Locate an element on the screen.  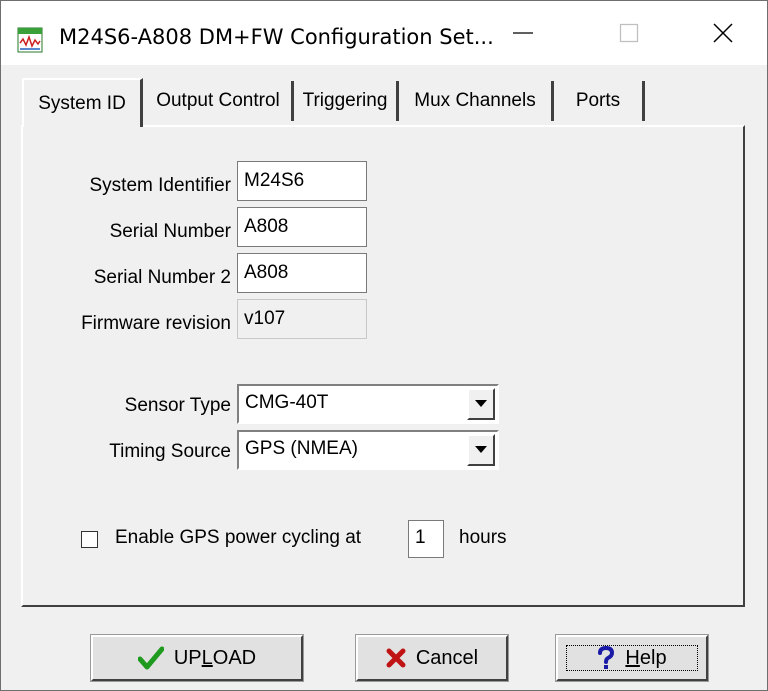
system-identifier-field: M24S6 is located at coordinates (302, 181).